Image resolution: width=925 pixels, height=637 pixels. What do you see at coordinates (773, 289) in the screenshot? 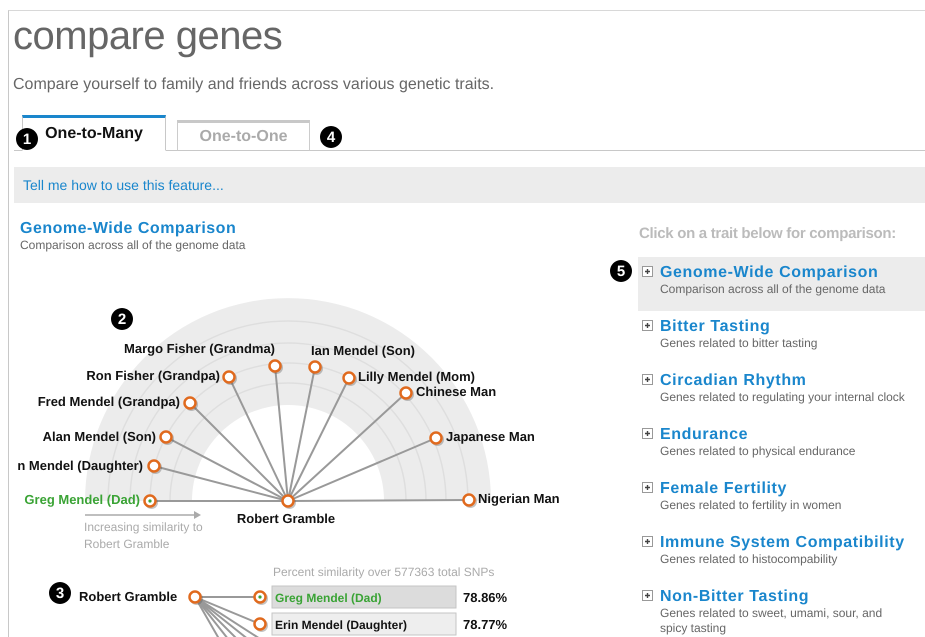
I see `trait-description: Comparison across all of the genome data` at bounding box center [773, 289].